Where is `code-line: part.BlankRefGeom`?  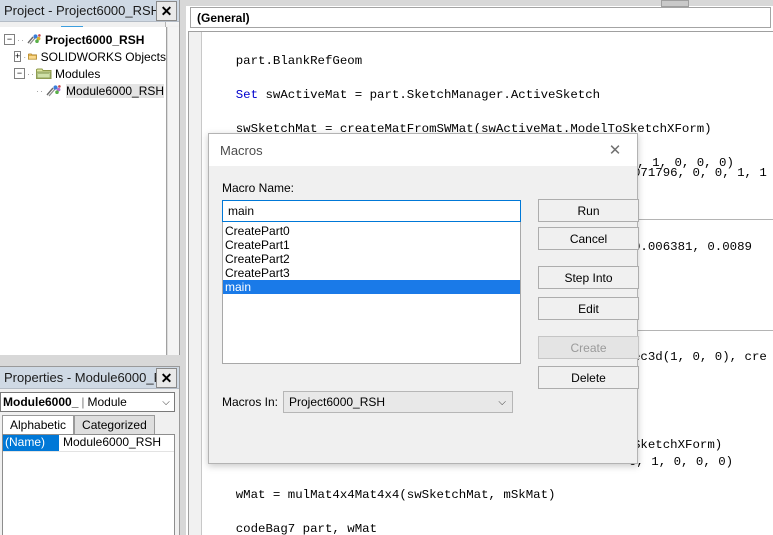
code-line: part.BlankRefGeom is located at coordinates (284, 61).